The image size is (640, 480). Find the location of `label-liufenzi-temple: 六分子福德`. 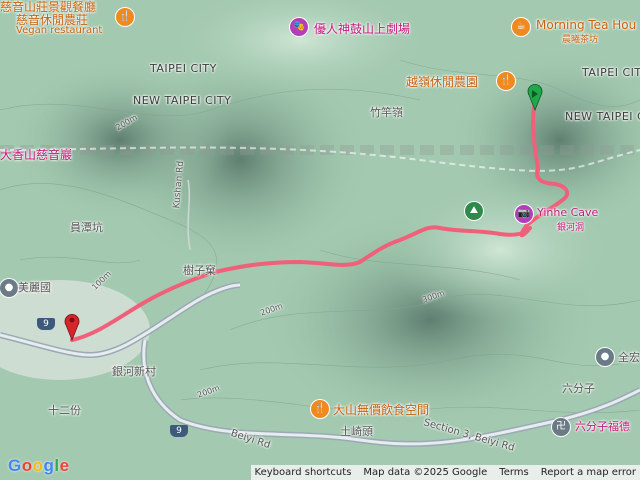

label-liufenzi-temple: 六分子福德 is located at coordinates (602, 426).